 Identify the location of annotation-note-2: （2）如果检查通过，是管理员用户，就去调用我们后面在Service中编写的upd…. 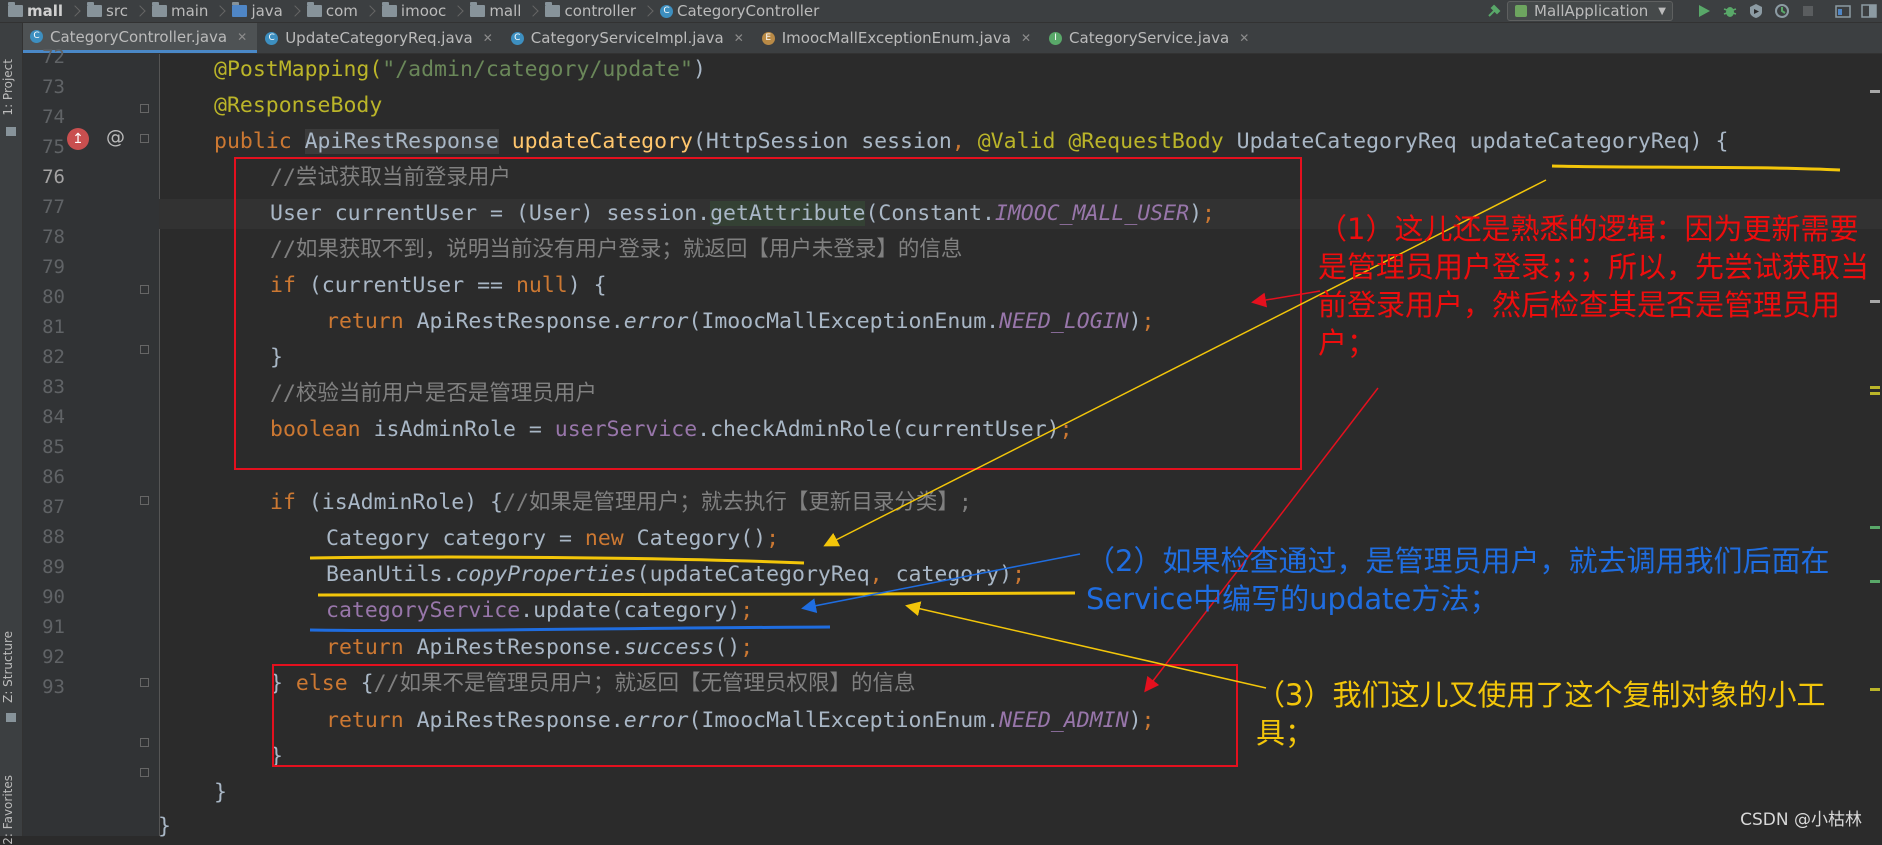
(1458, 580).